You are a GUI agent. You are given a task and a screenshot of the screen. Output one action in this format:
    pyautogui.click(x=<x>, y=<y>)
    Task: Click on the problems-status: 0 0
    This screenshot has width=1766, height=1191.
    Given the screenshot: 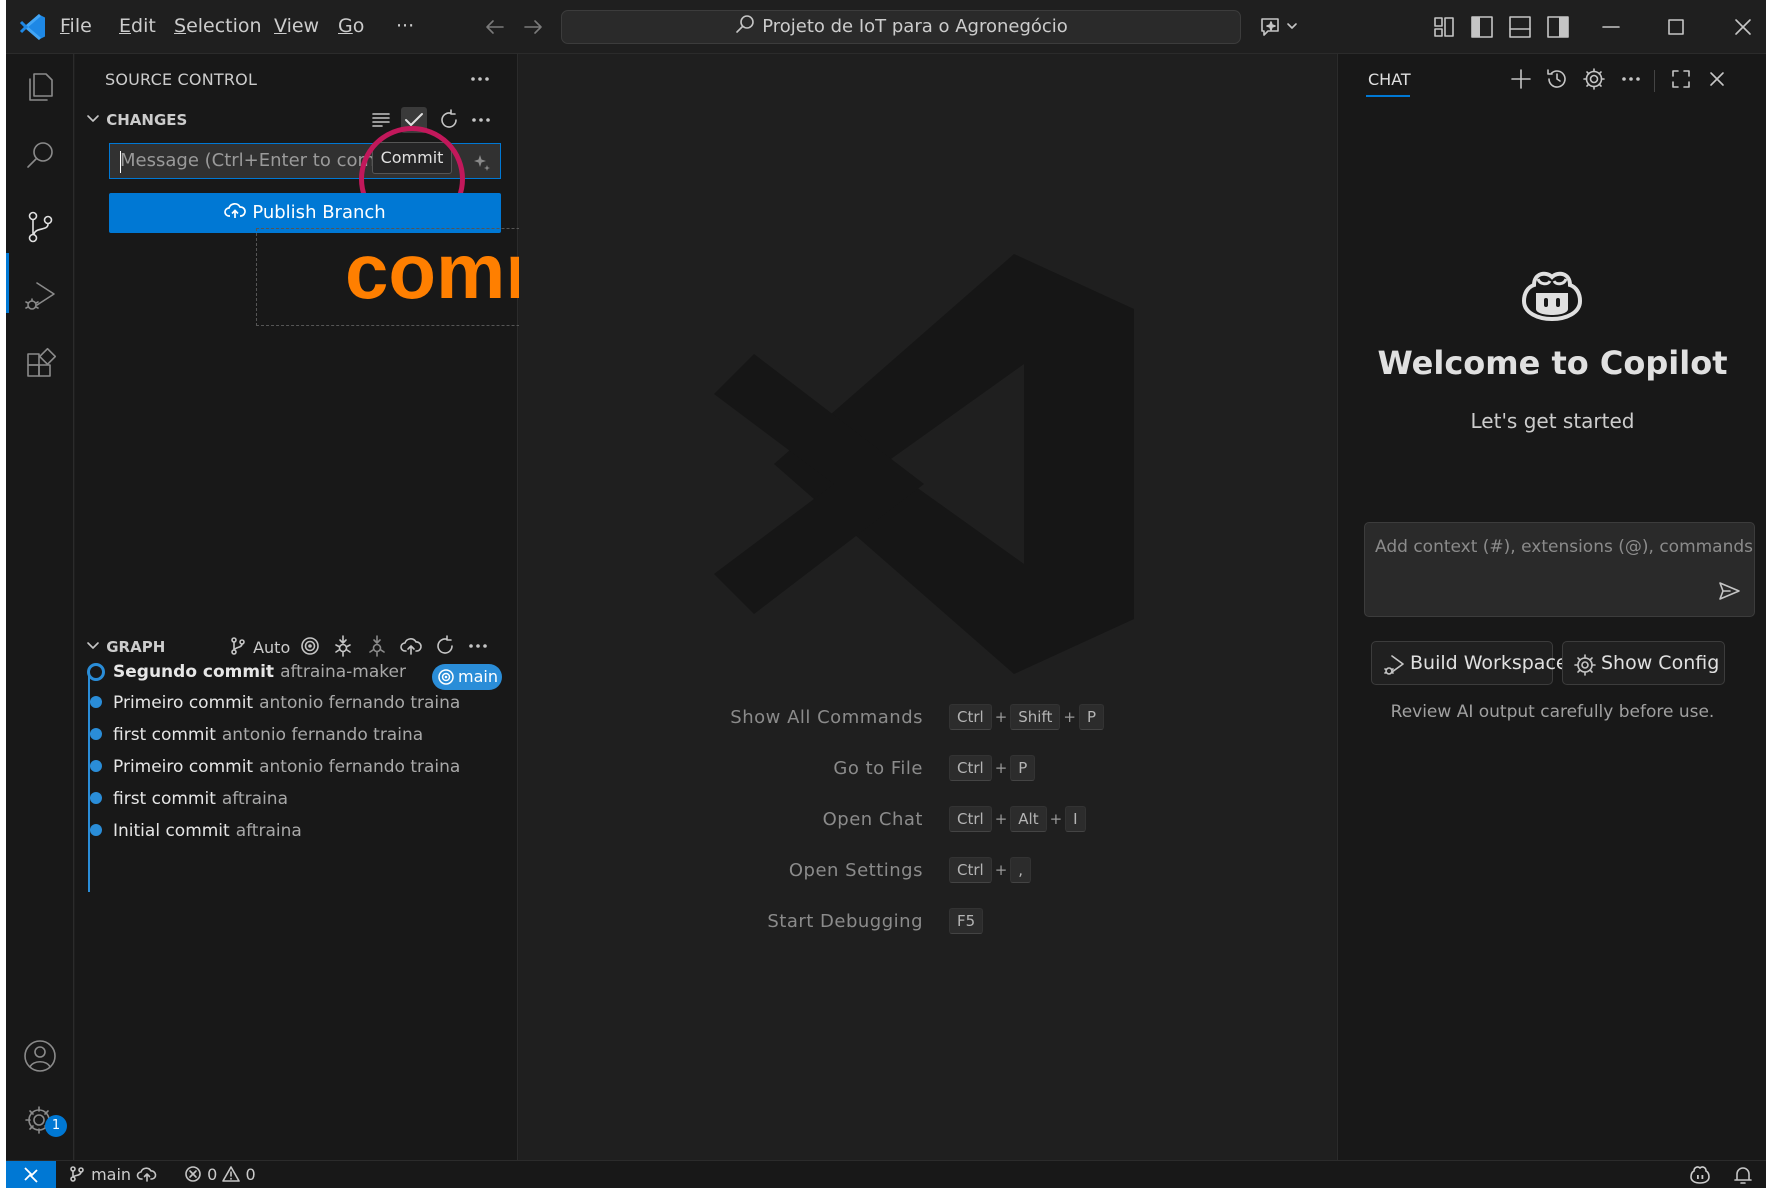 What is the action you would take?
    pyautogui.click(x=220, y=1174)
    